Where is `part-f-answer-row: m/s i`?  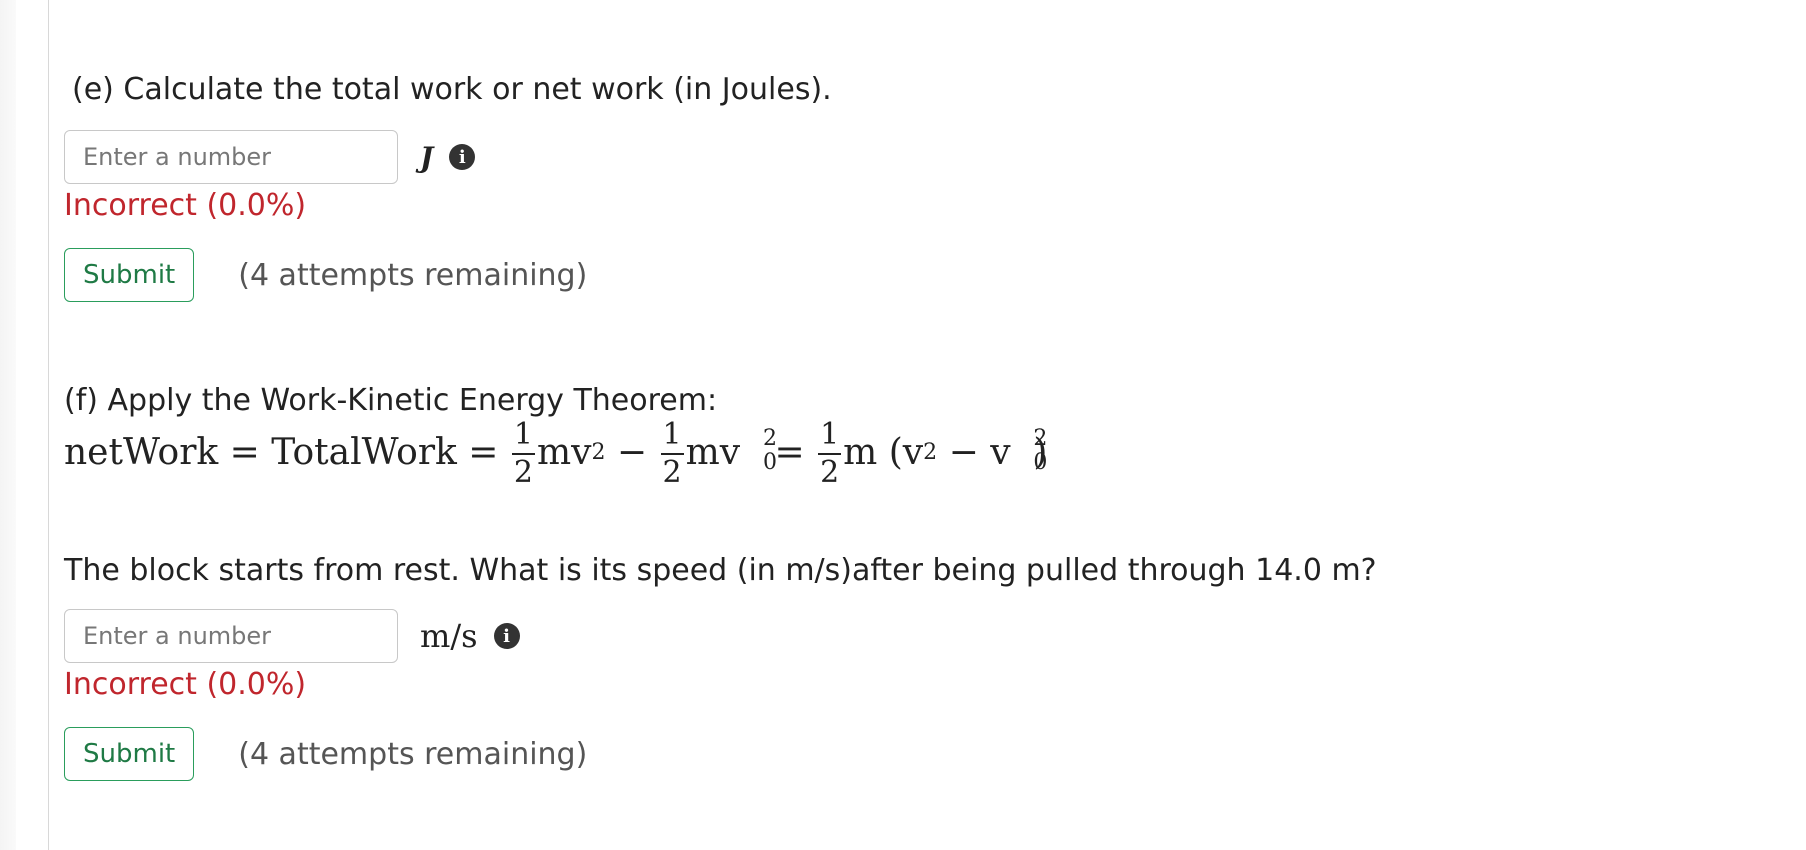
part-f-answer-row: m/s i is located at coordinates (292, 636).